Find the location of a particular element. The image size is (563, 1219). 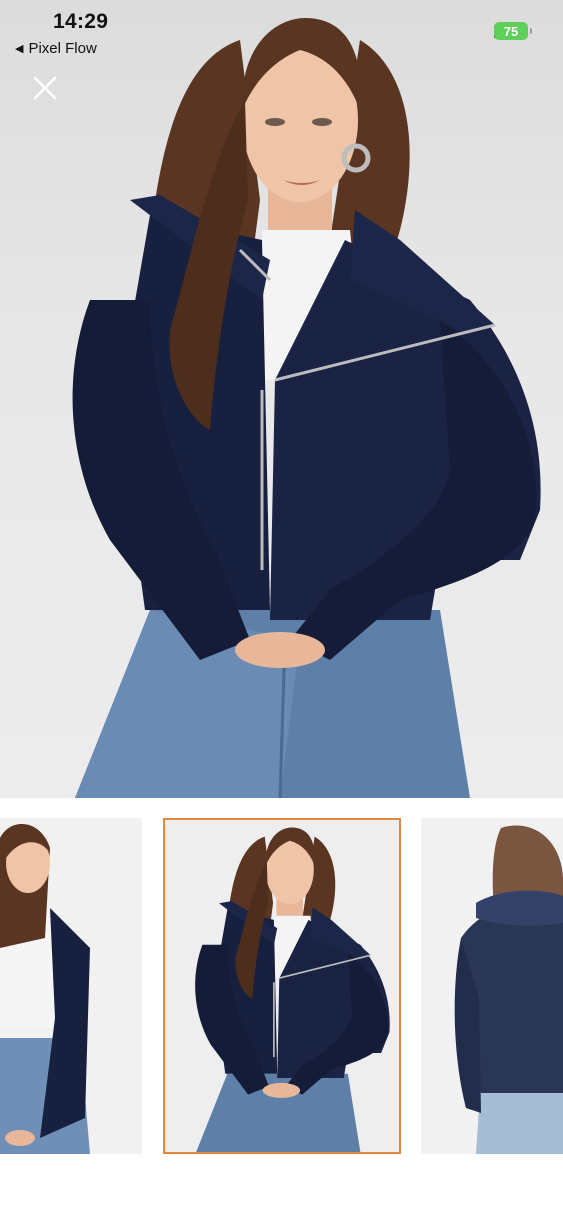

back-to-app-link: ◀ Pixel Flow is located at coordinates (56, 48).